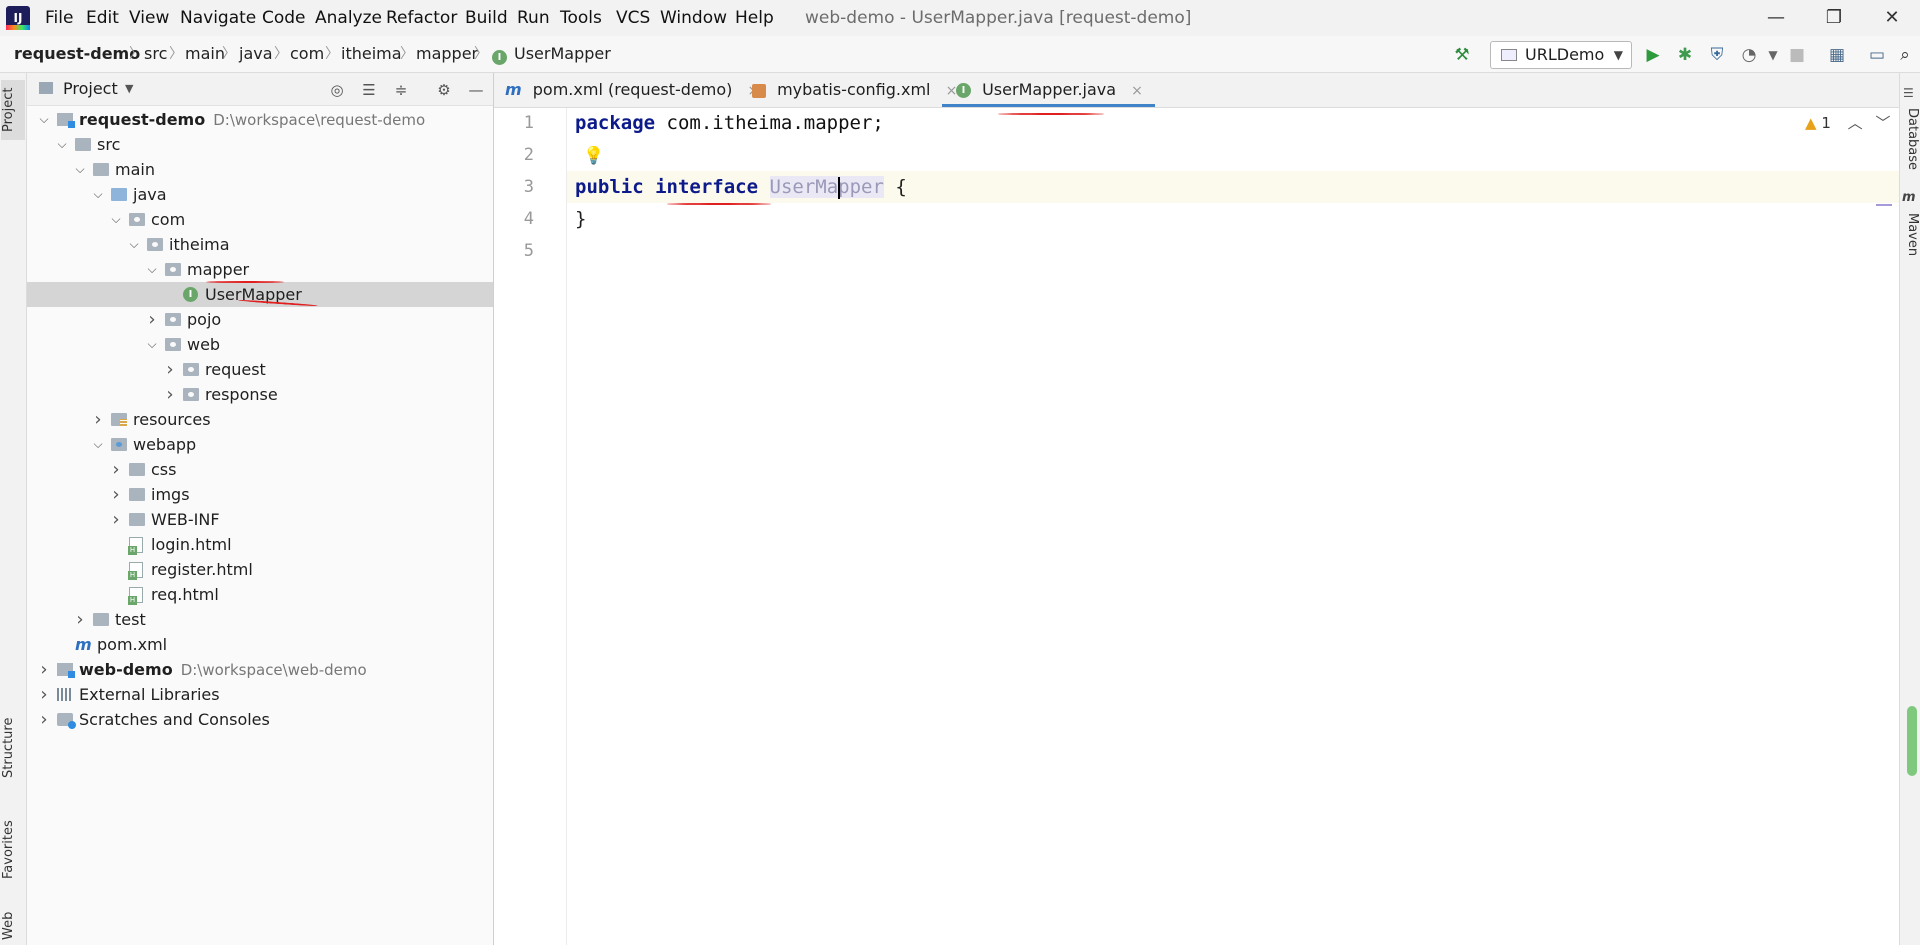 The image size is (1920, 945). What do you see at coordinates (260, 669) in the screenshot?
I see `tree-item-web-demo: › web-demo D:\workspace\web-demo` at bounding box center [260, 669].